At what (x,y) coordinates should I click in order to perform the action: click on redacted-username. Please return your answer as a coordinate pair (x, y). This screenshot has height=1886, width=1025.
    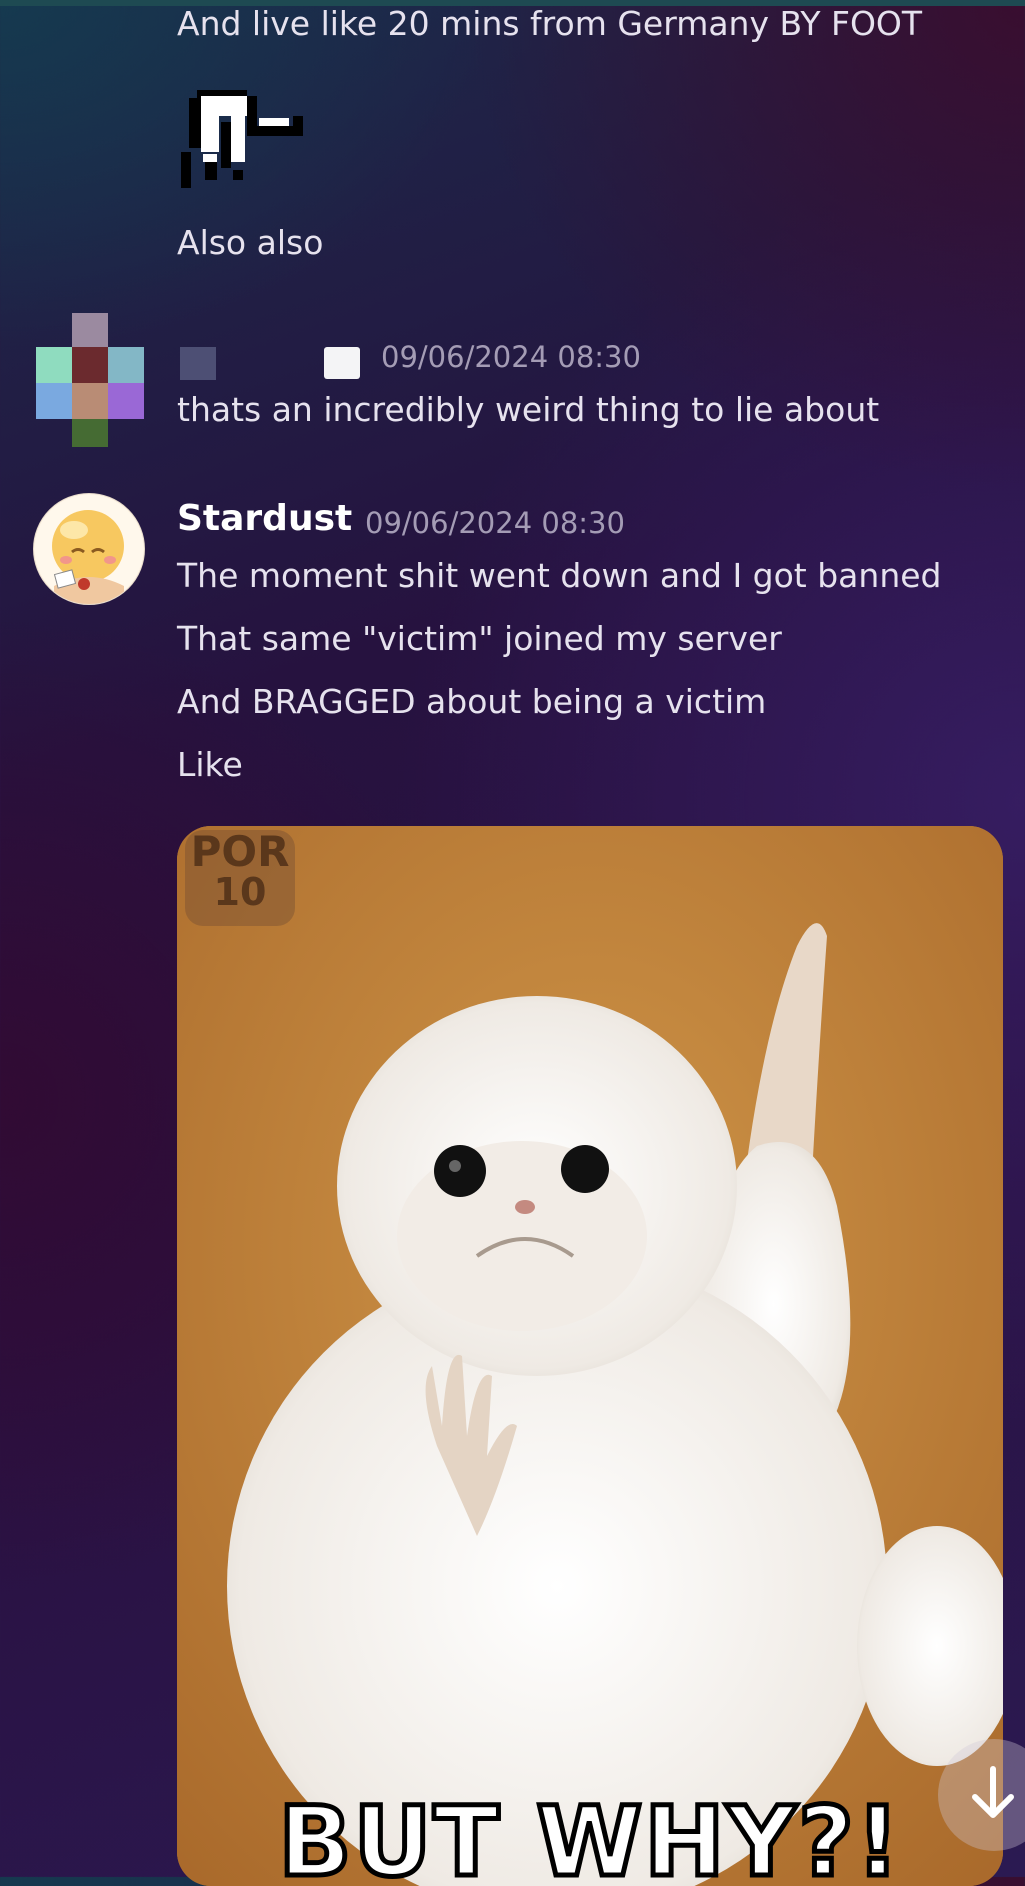
    Looking at the image, I should click on (198, 363).